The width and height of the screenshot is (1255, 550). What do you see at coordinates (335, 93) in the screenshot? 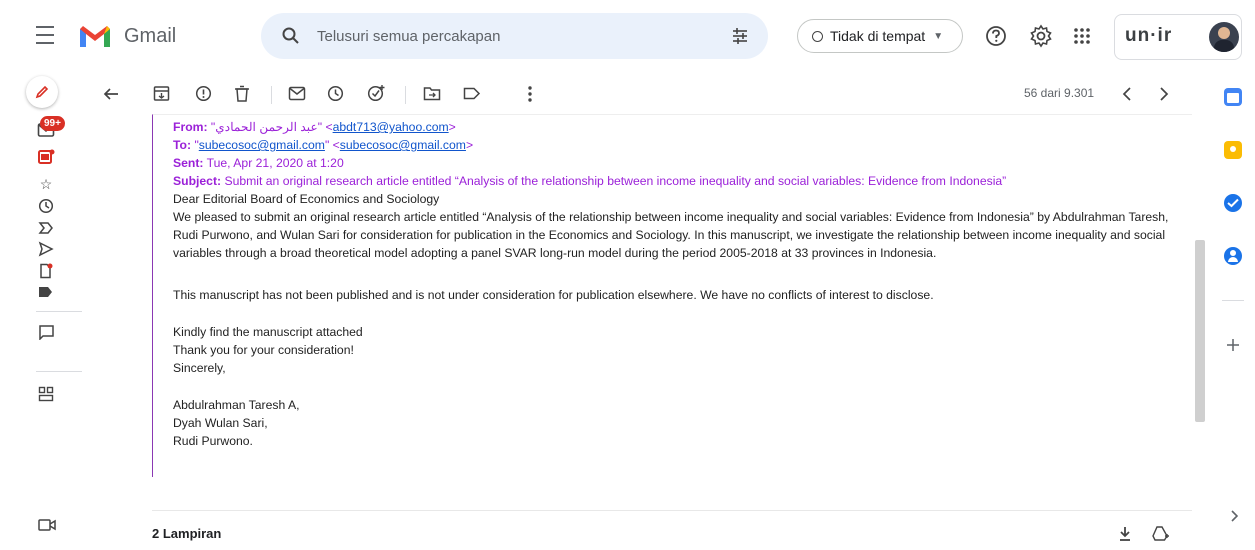
I see `snooze-icon` at bounding box center [335, 93].